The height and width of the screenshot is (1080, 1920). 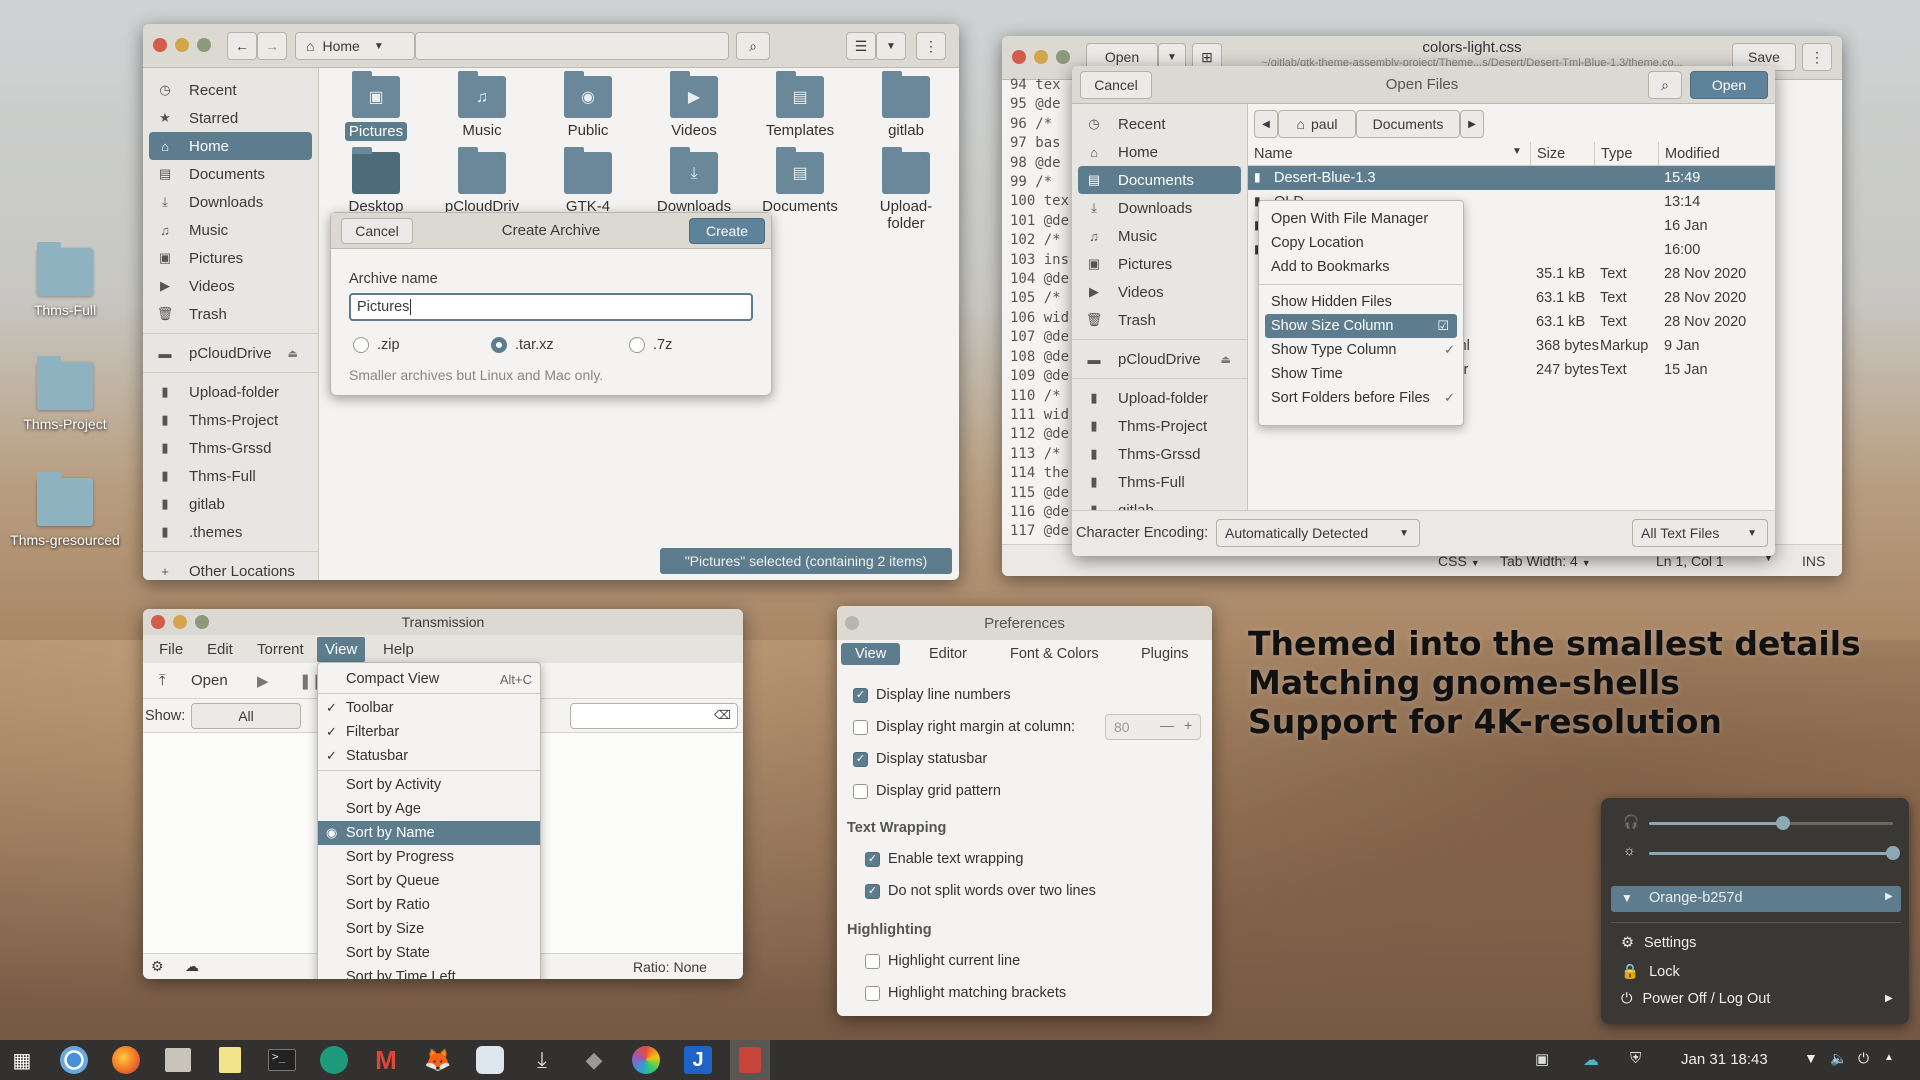 I want to click on notification-icon: ▣, so click(x=1542, y=1059).